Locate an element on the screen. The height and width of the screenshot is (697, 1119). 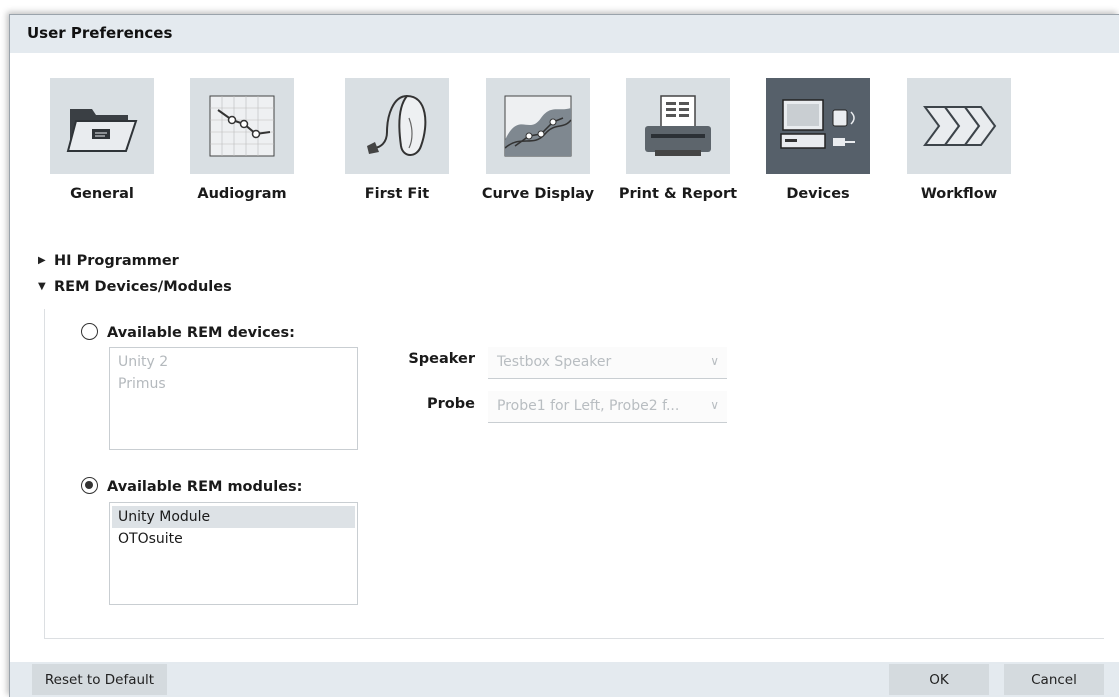
curve-chart-icon is located at coordinates (538, 126).